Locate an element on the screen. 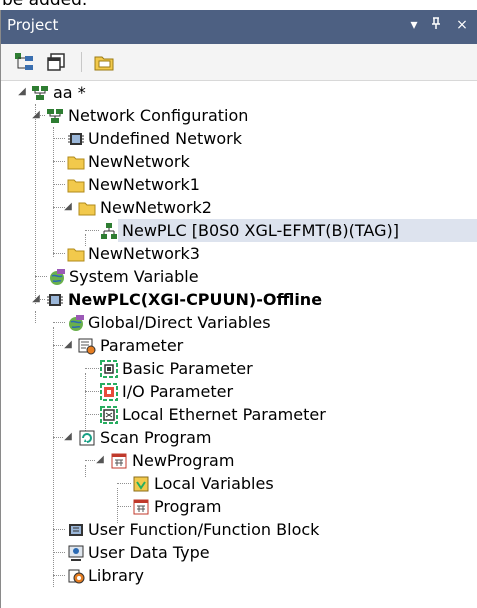  tree-label: Basic Parameter is located at coordinates (187, 368).